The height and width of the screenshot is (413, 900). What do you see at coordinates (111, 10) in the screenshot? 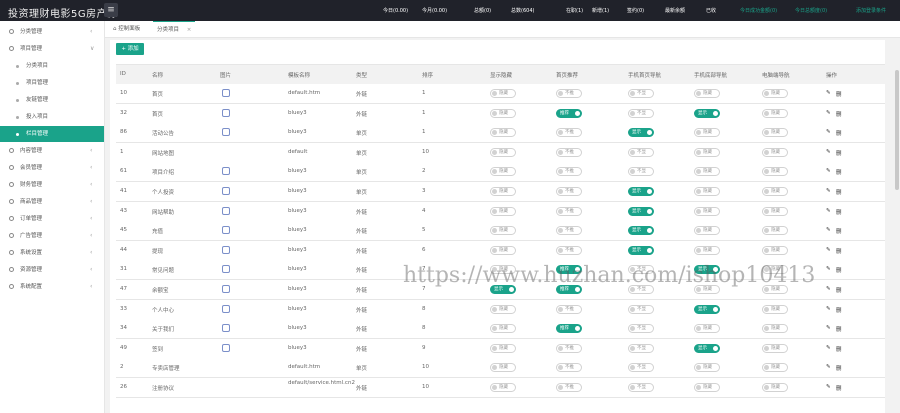
I see `hamburger-icon: ≡` at bounding box center [111, 10].